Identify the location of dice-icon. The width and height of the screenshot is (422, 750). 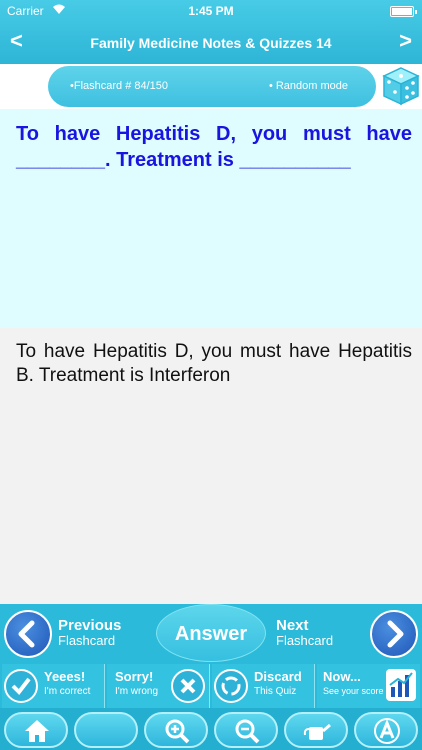
(401, 86).